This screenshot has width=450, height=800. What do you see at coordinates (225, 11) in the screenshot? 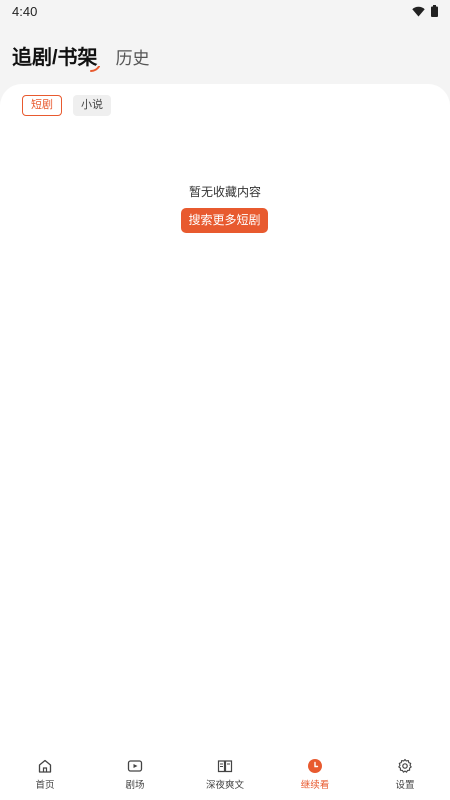
I see `status-bar: 4:40` at bounding box center [225, 11].